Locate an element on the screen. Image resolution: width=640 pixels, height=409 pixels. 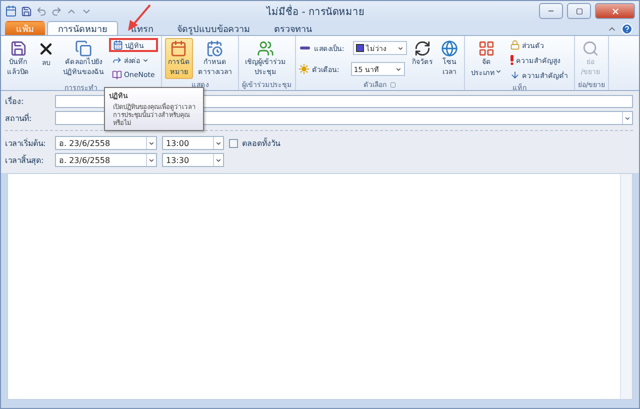
close-button is located at coordinates (615, 11).